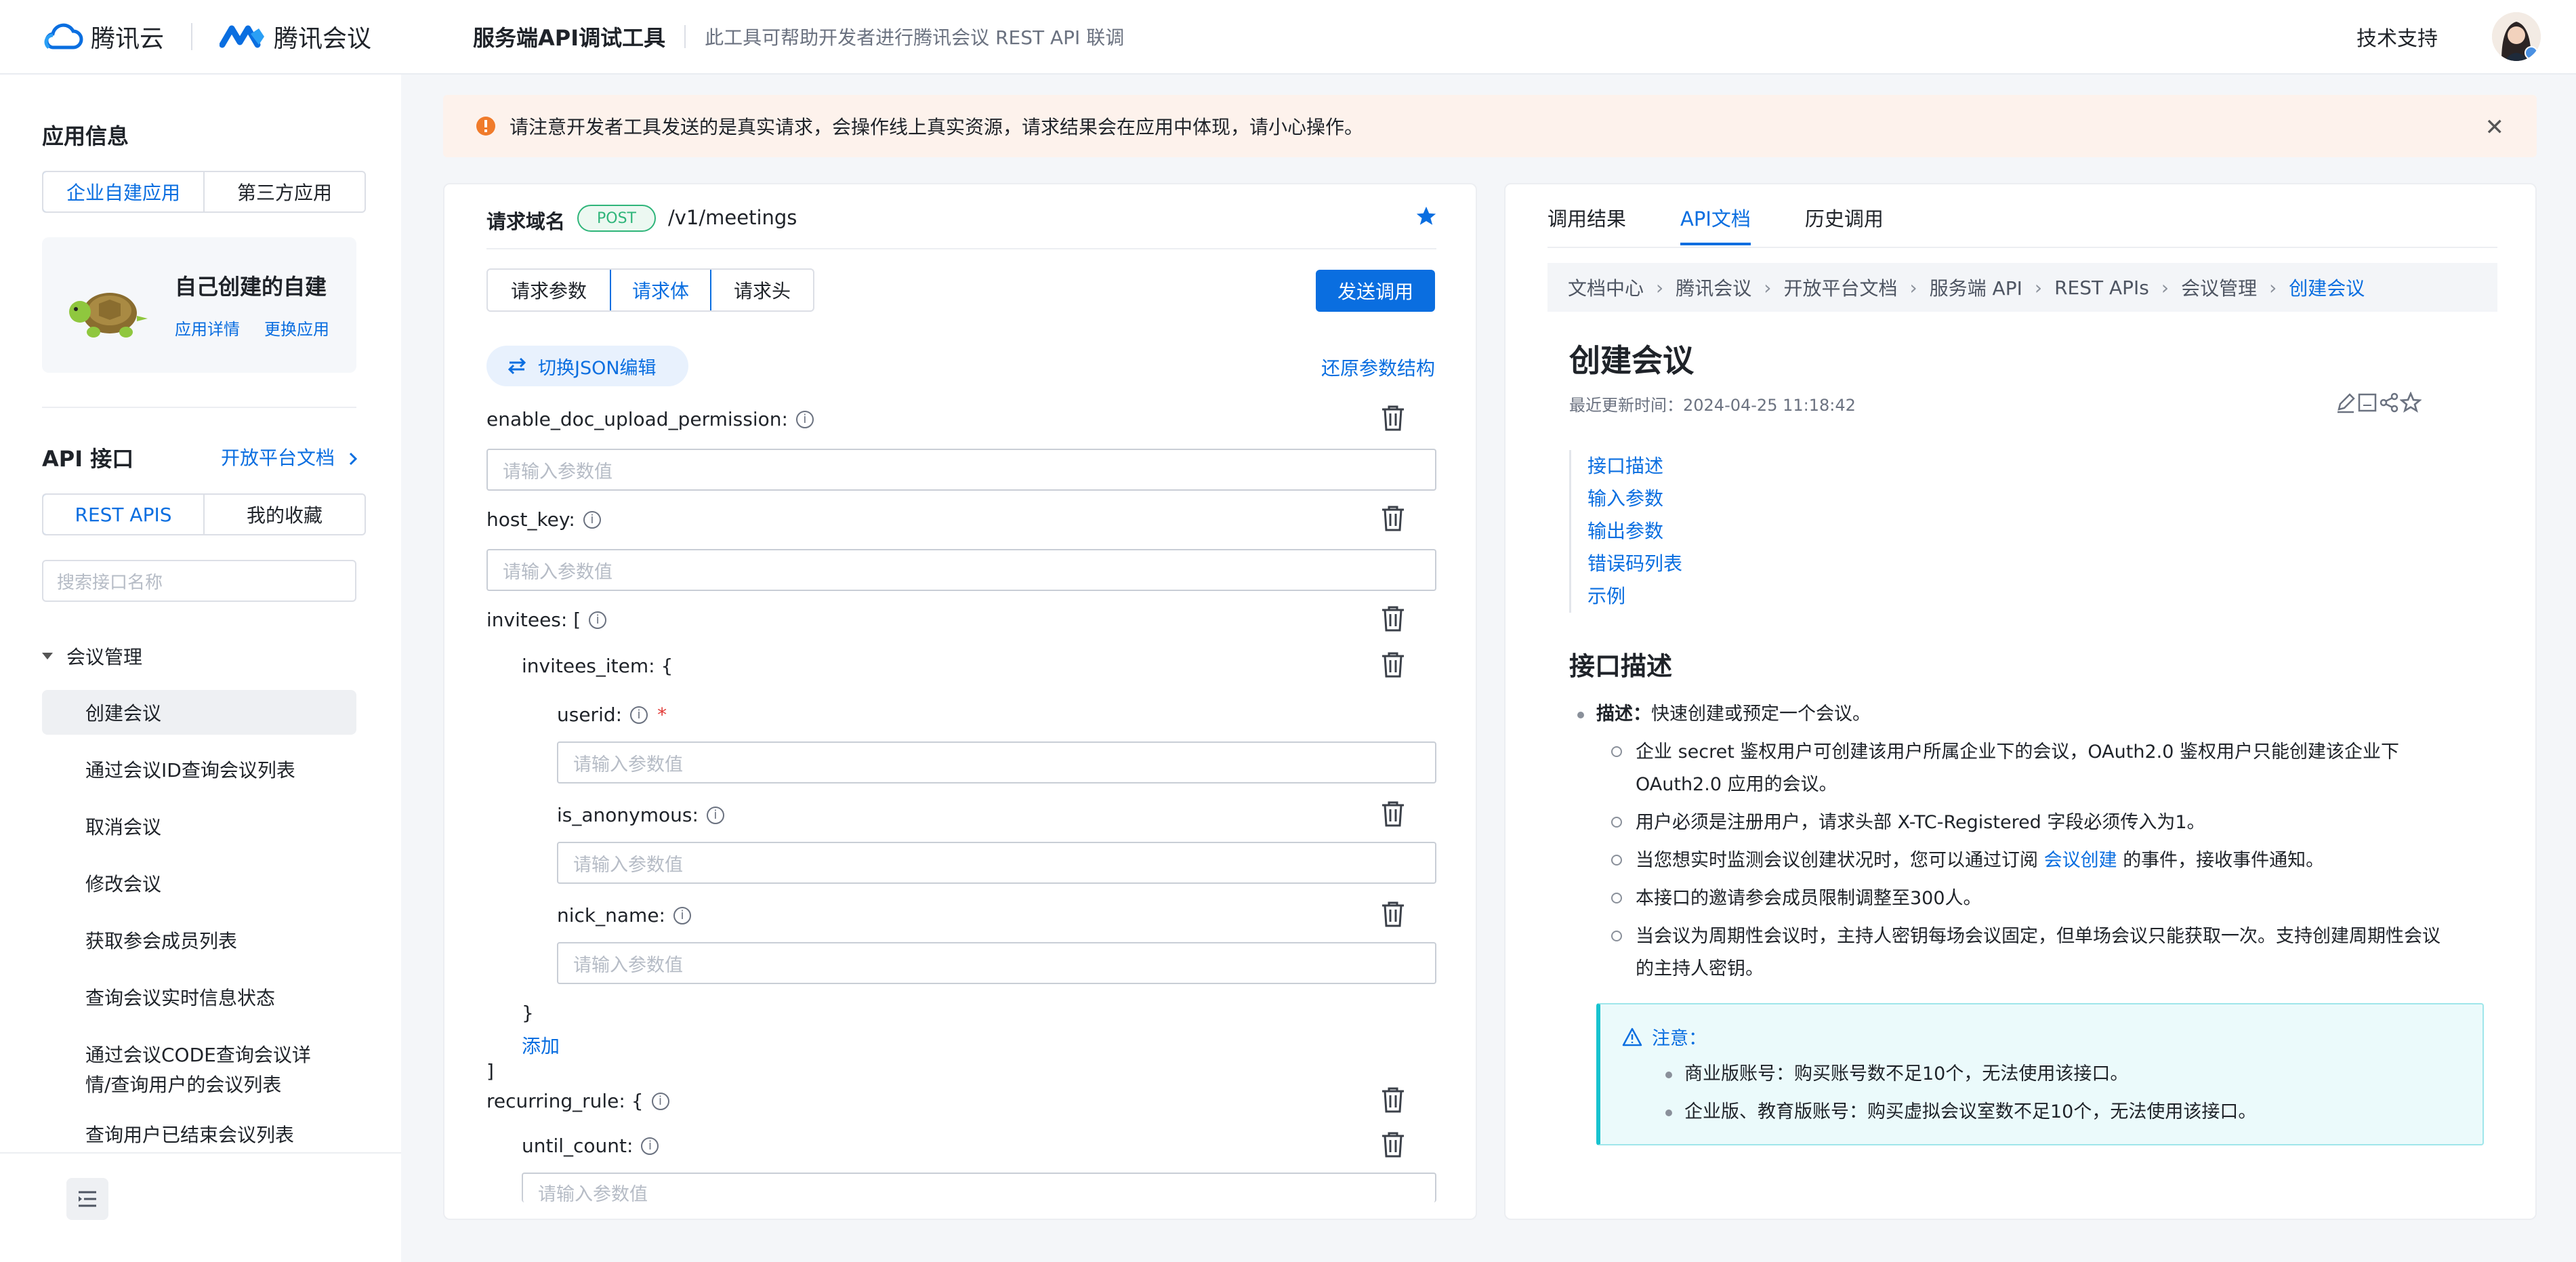 The width and height of the screenshot is (2576, 1262). What do you see at coordinates (1844, 224) in the screenshot?
I see `tab-history: 历史调用` at bounding box center [1844, 224].